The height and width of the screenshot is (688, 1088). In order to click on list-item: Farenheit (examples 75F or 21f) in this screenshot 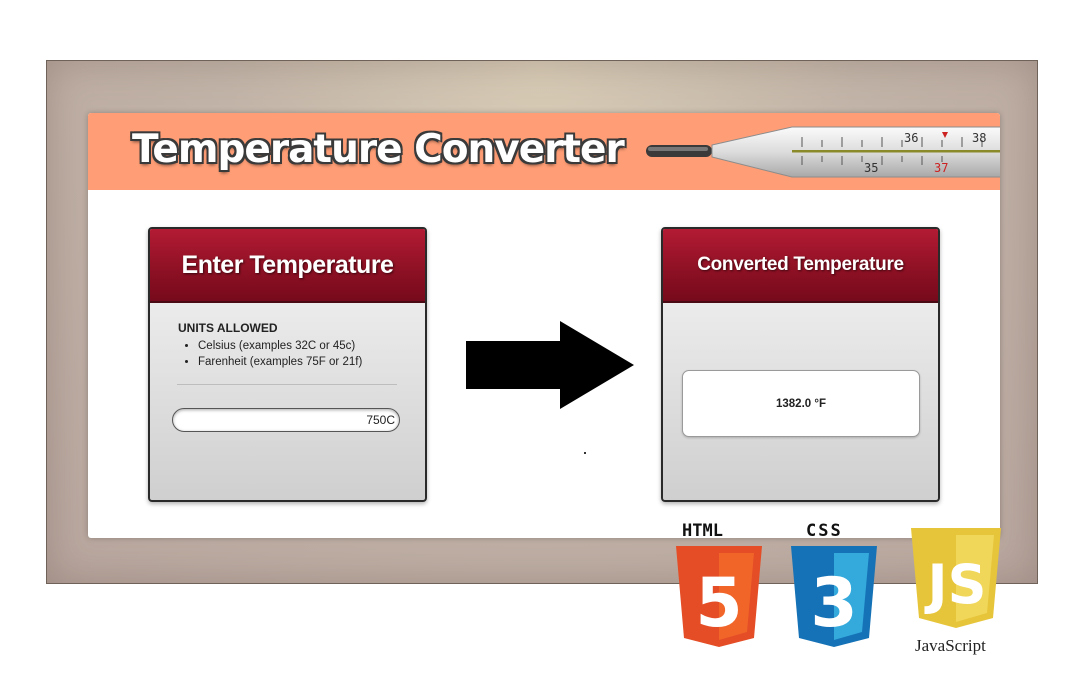, I will do `click(280, 362)`.